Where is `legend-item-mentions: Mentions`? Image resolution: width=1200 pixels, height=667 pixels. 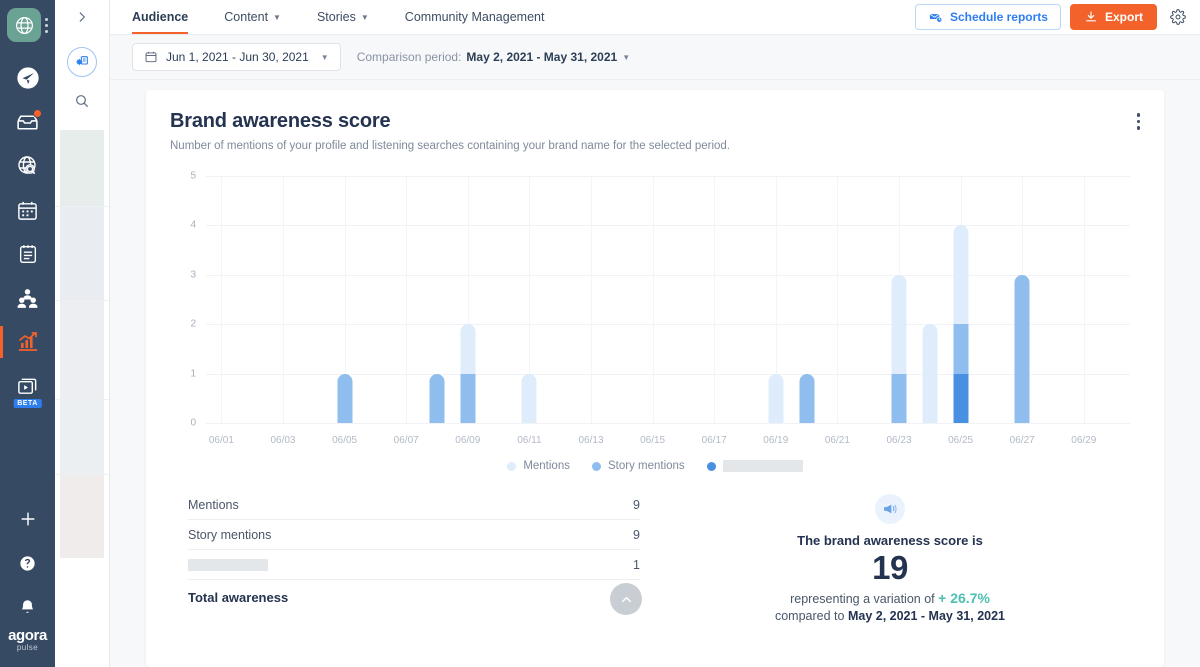
legend-item-mentions: Mentions is located at coordinates (538, 466).